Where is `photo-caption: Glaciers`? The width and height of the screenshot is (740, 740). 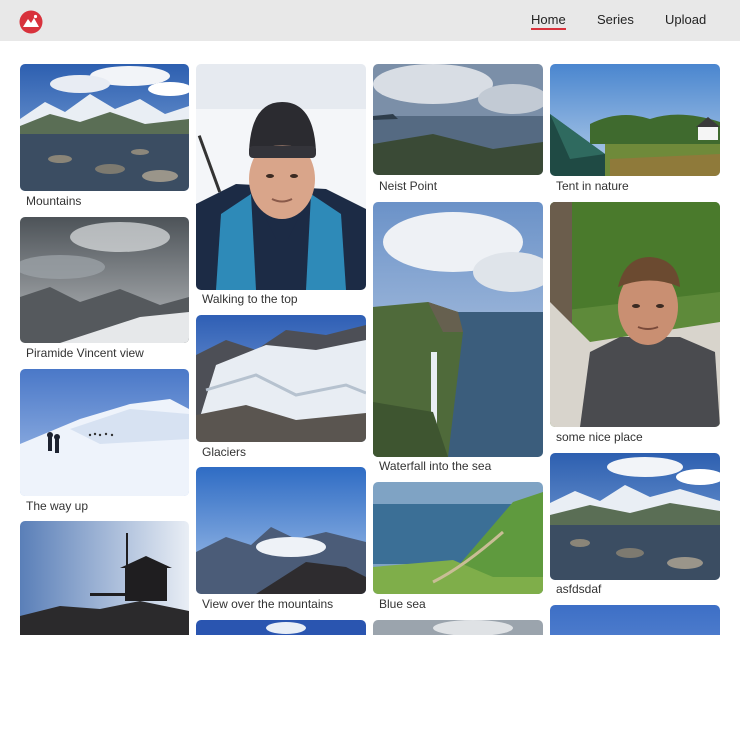
photo-caption: Glaciers is located at coordinates (224, 452).